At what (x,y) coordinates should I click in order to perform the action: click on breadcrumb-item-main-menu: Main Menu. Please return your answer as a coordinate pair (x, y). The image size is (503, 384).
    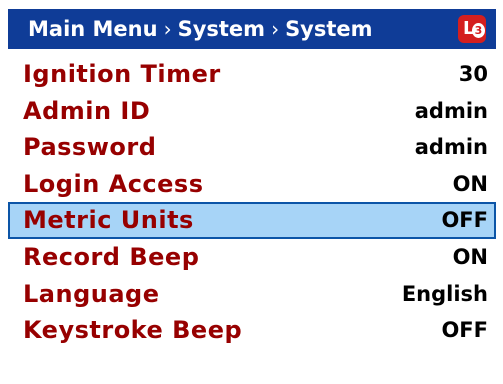
    Looking at the image, I should click on (93, 29).